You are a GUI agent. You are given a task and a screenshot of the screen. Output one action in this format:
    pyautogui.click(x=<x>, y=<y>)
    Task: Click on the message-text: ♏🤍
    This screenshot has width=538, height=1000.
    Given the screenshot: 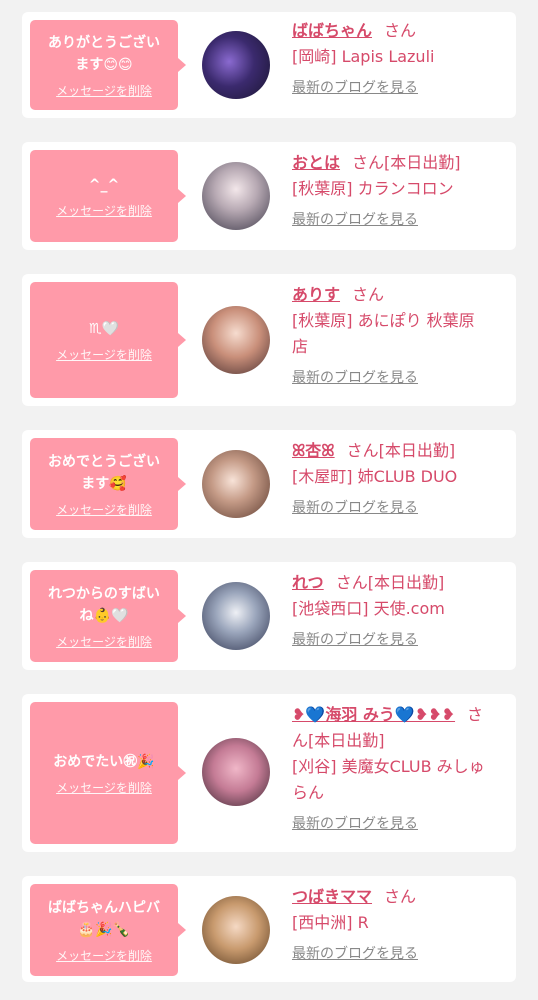 What is the action you would take?
    pyautogui.click(x=104, y=328)
    